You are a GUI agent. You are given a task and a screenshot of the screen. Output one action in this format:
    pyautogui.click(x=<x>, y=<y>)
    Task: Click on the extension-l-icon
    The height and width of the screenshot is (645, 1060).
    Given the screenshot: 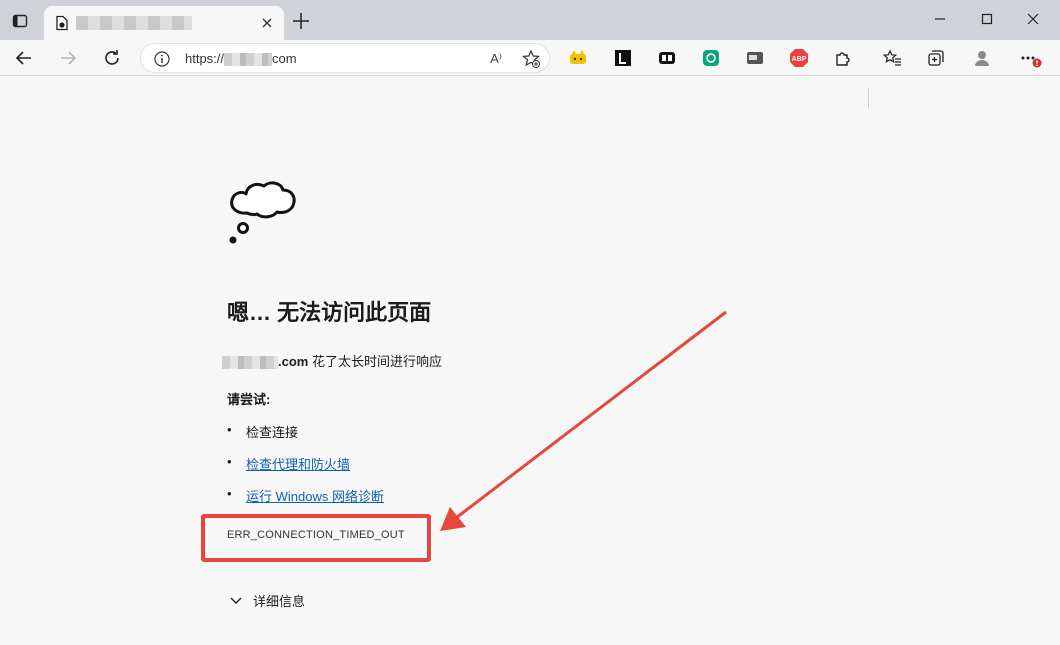 What is the action you would take?
    pyautogui.click(x=623, y=58)
    